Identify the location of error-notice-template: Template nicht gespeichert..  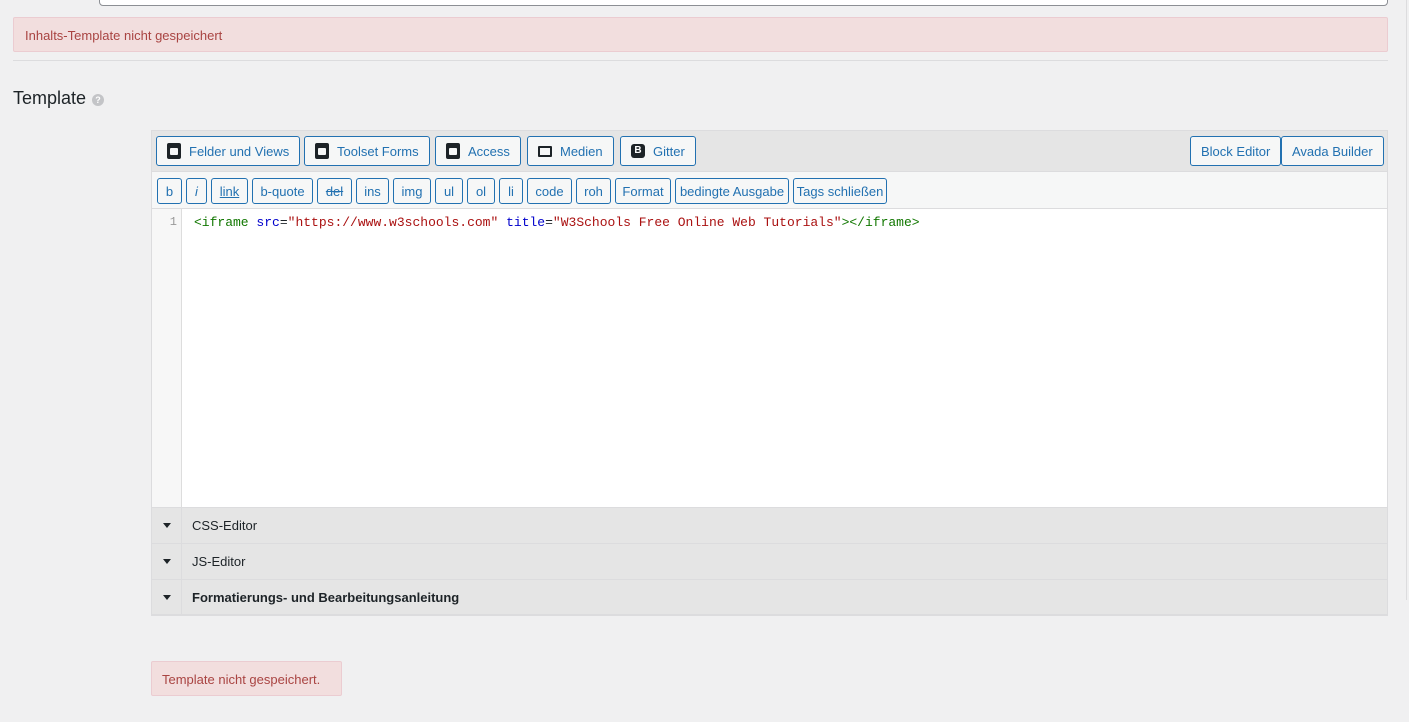
(246, 678).